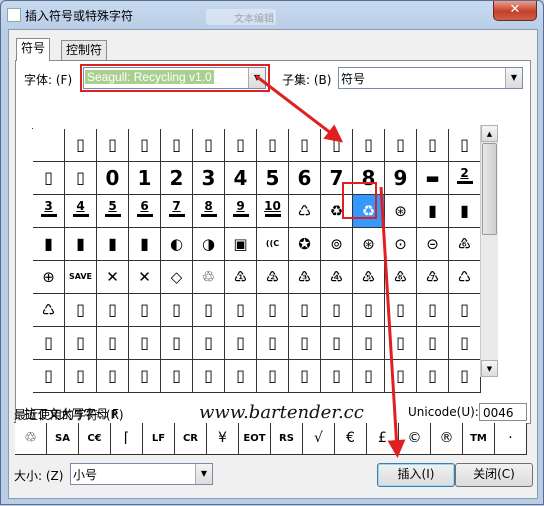  I want to click on symbol-cell: ⊕, so click(49, 277).